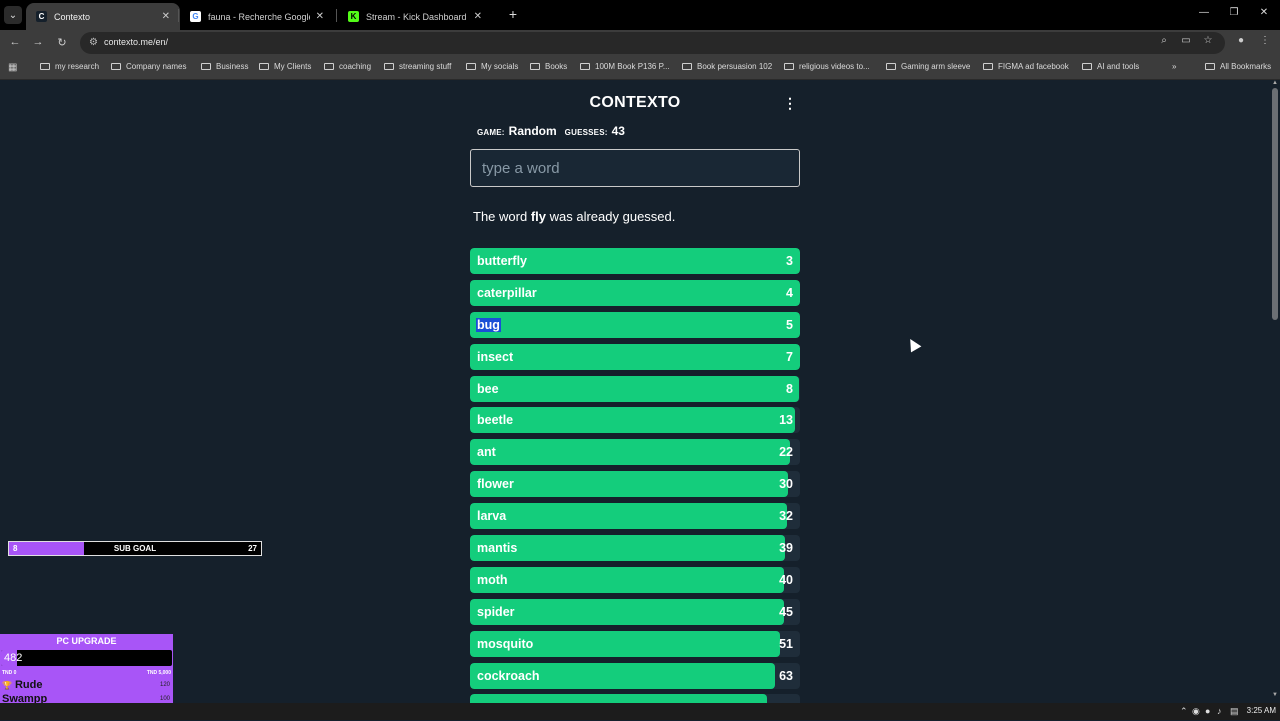 Image resolution: width=1280 pixels, height=721 pixels. I want to click on tray-app-icon: ◉, so click(1196, 711).